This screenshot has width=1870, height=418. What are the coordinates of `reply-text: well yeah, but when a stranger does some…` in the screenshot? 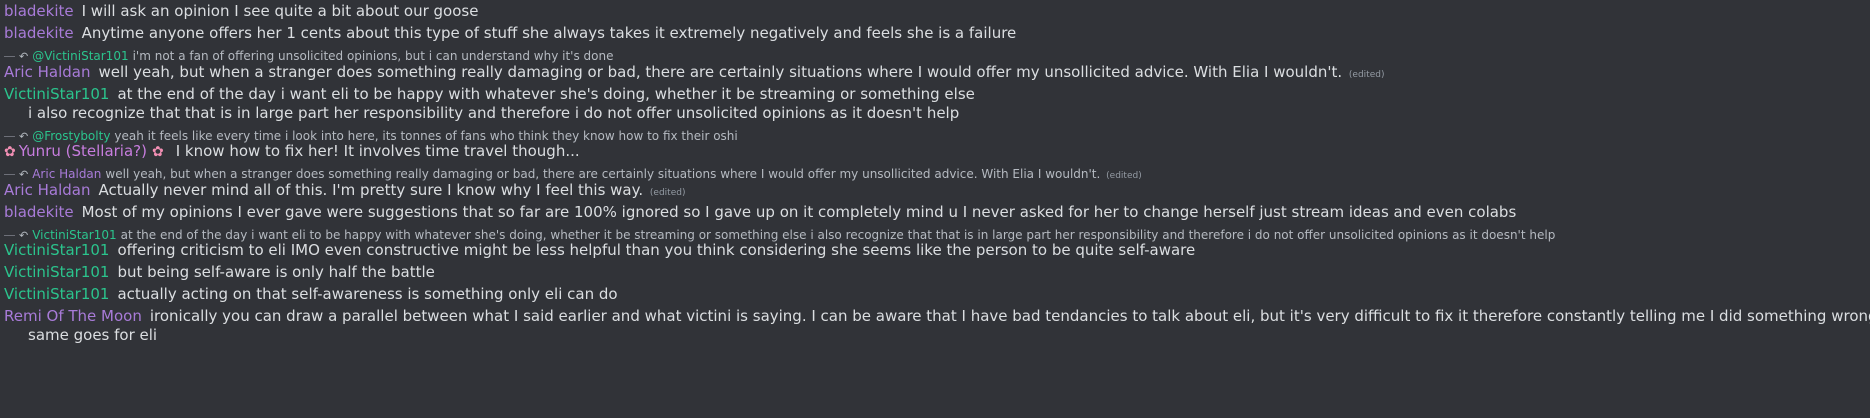 It's located at (602, 174).